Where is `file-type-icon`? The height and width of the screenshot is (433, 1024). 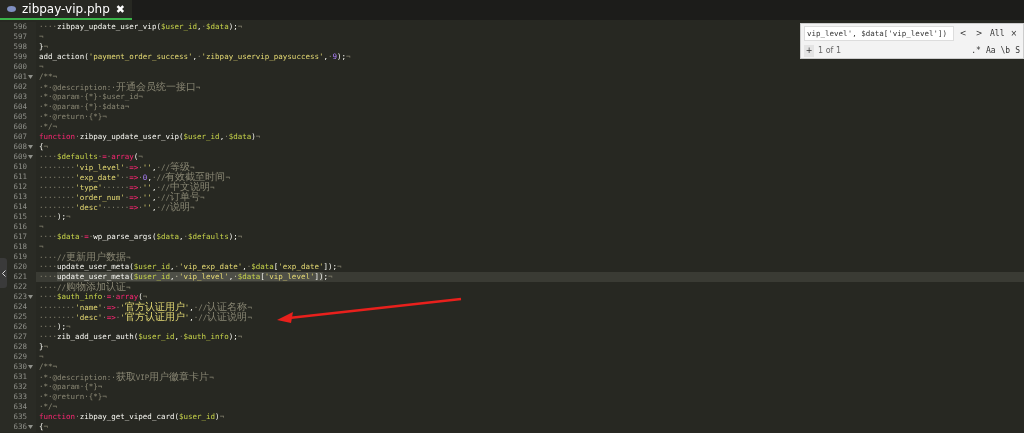 file-type-icon is located at coordinates (11, 9).